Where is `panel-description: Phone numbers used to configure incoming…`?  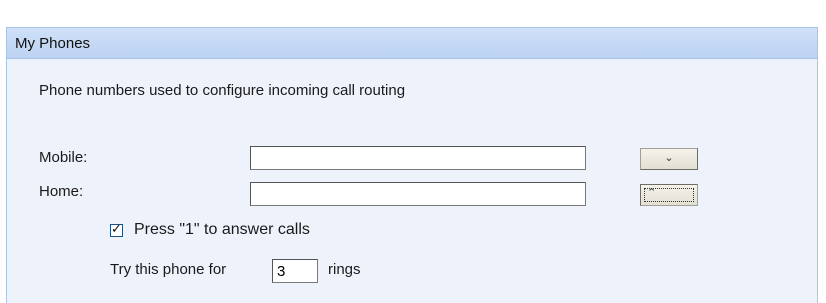
panel-description: Phone numbers used to configure incoming… is located at coordinates (222, 90).